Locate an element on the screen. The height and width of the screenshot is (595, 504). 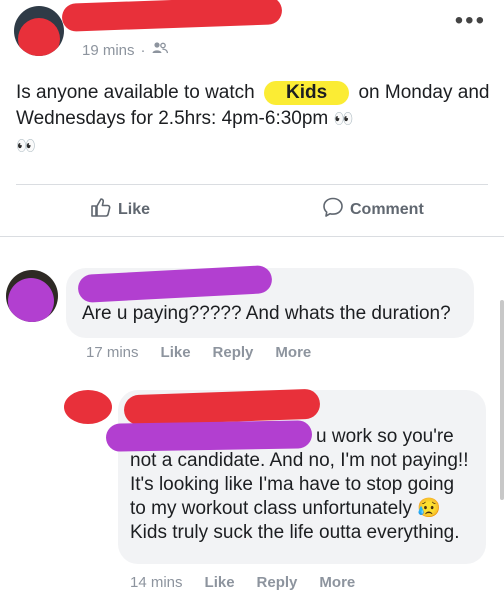
comment-reply-link: Reply is located at coordinates (233, 352).